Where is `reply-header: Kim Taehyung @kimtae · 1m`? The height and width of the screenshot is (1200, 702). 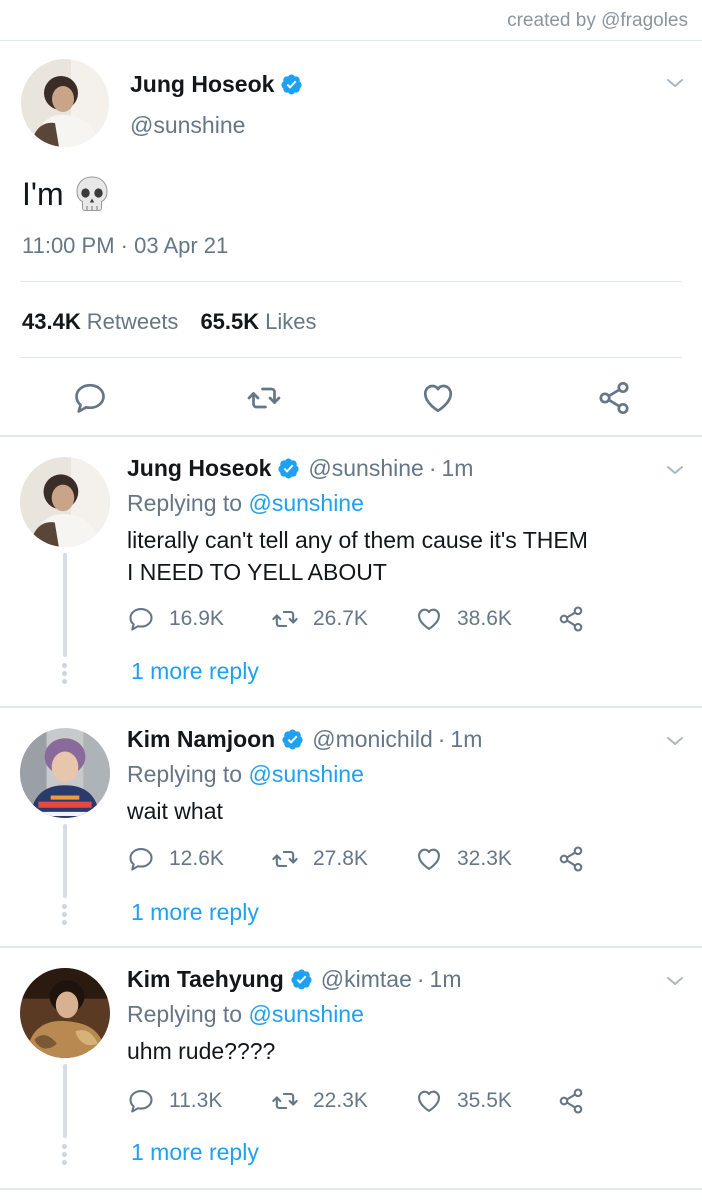 reply-header: Kim Taehyung @kimtae · 1m is located at coordinates (294, 979).